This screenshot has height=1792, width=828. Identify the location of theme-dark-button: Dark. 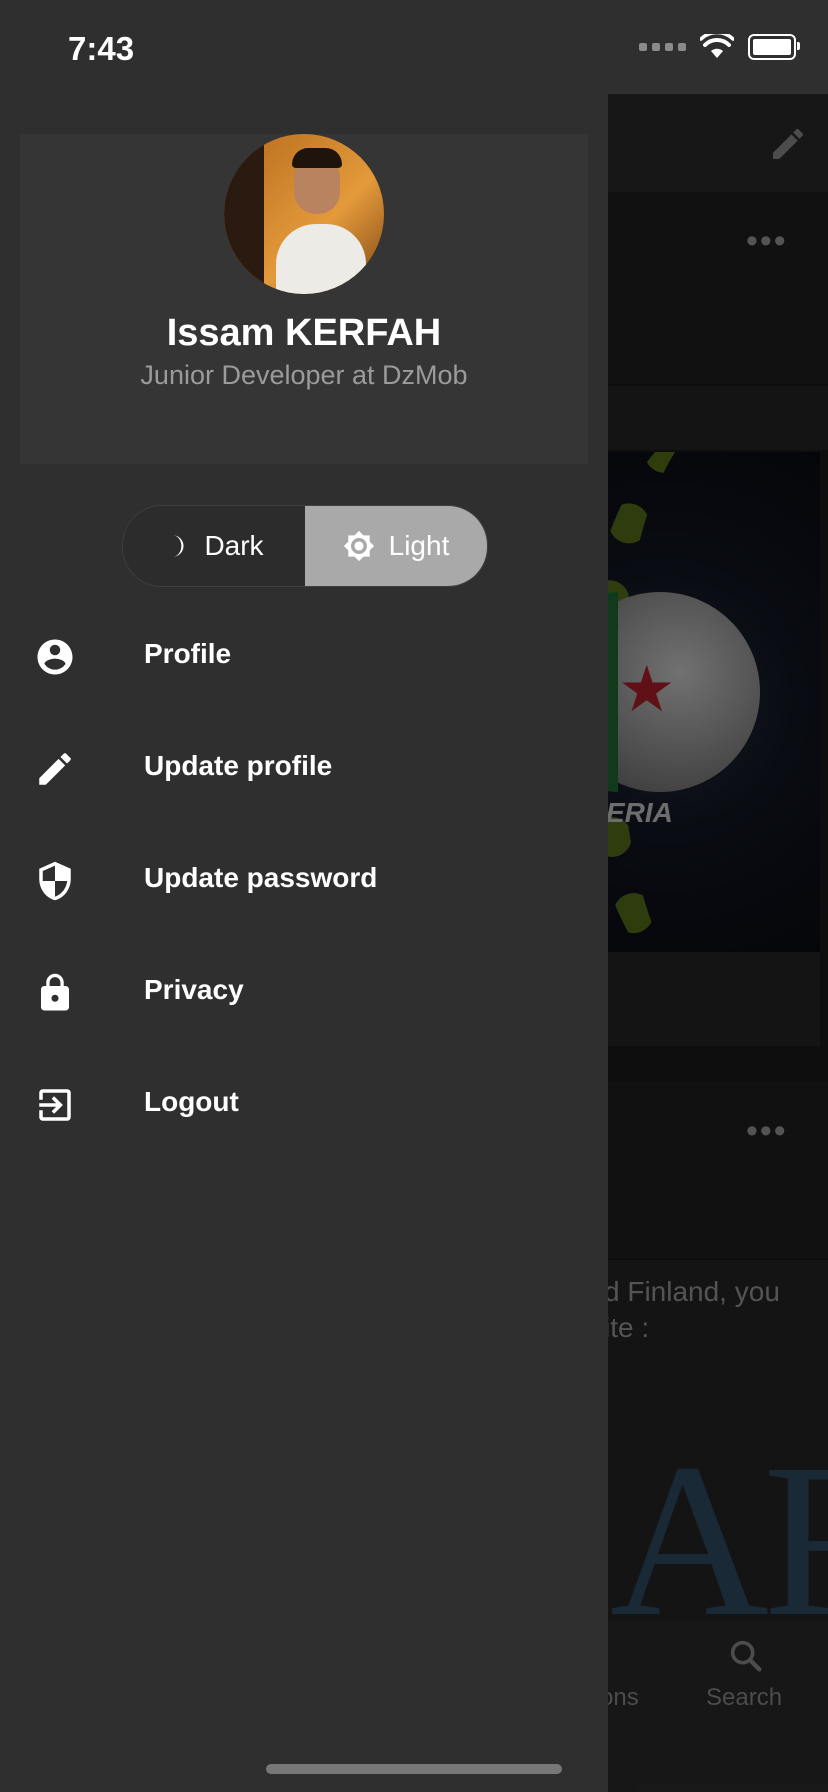
(214, 546).